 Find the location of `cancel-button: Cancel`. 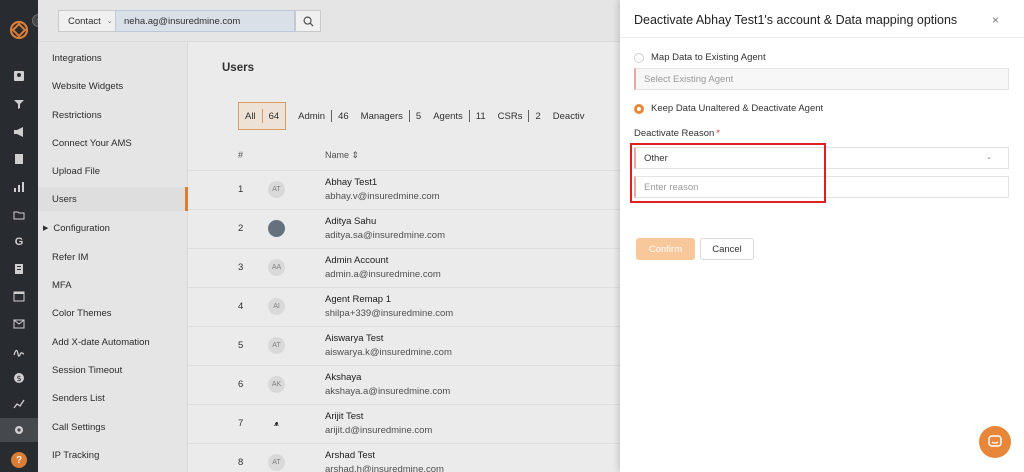

cancel-button: Cancel is located at coordinates (727, 249).